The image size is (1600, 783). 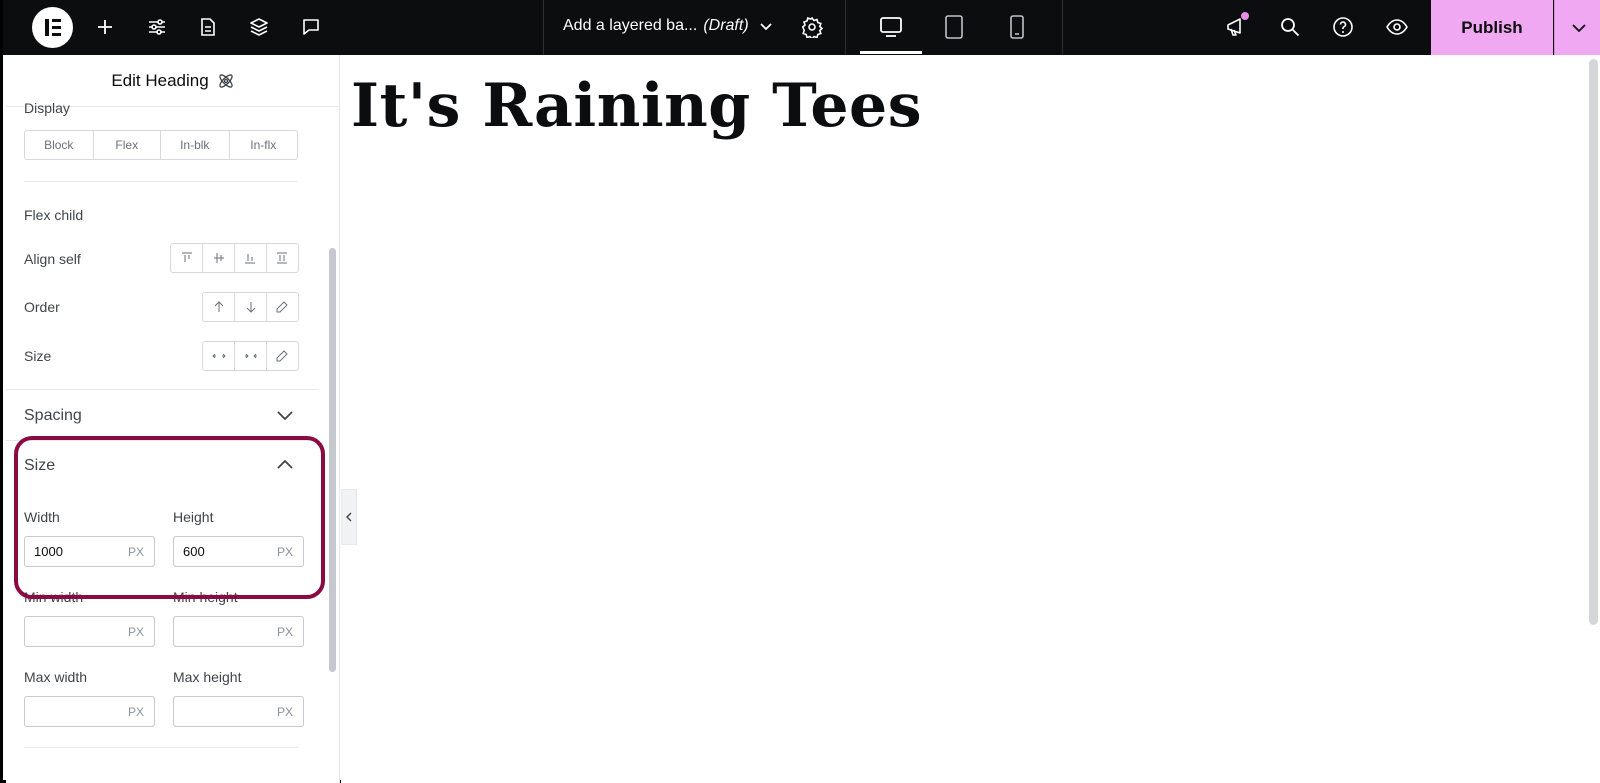 I want to click on chevron-left-icon, so click(x=349, y=517).